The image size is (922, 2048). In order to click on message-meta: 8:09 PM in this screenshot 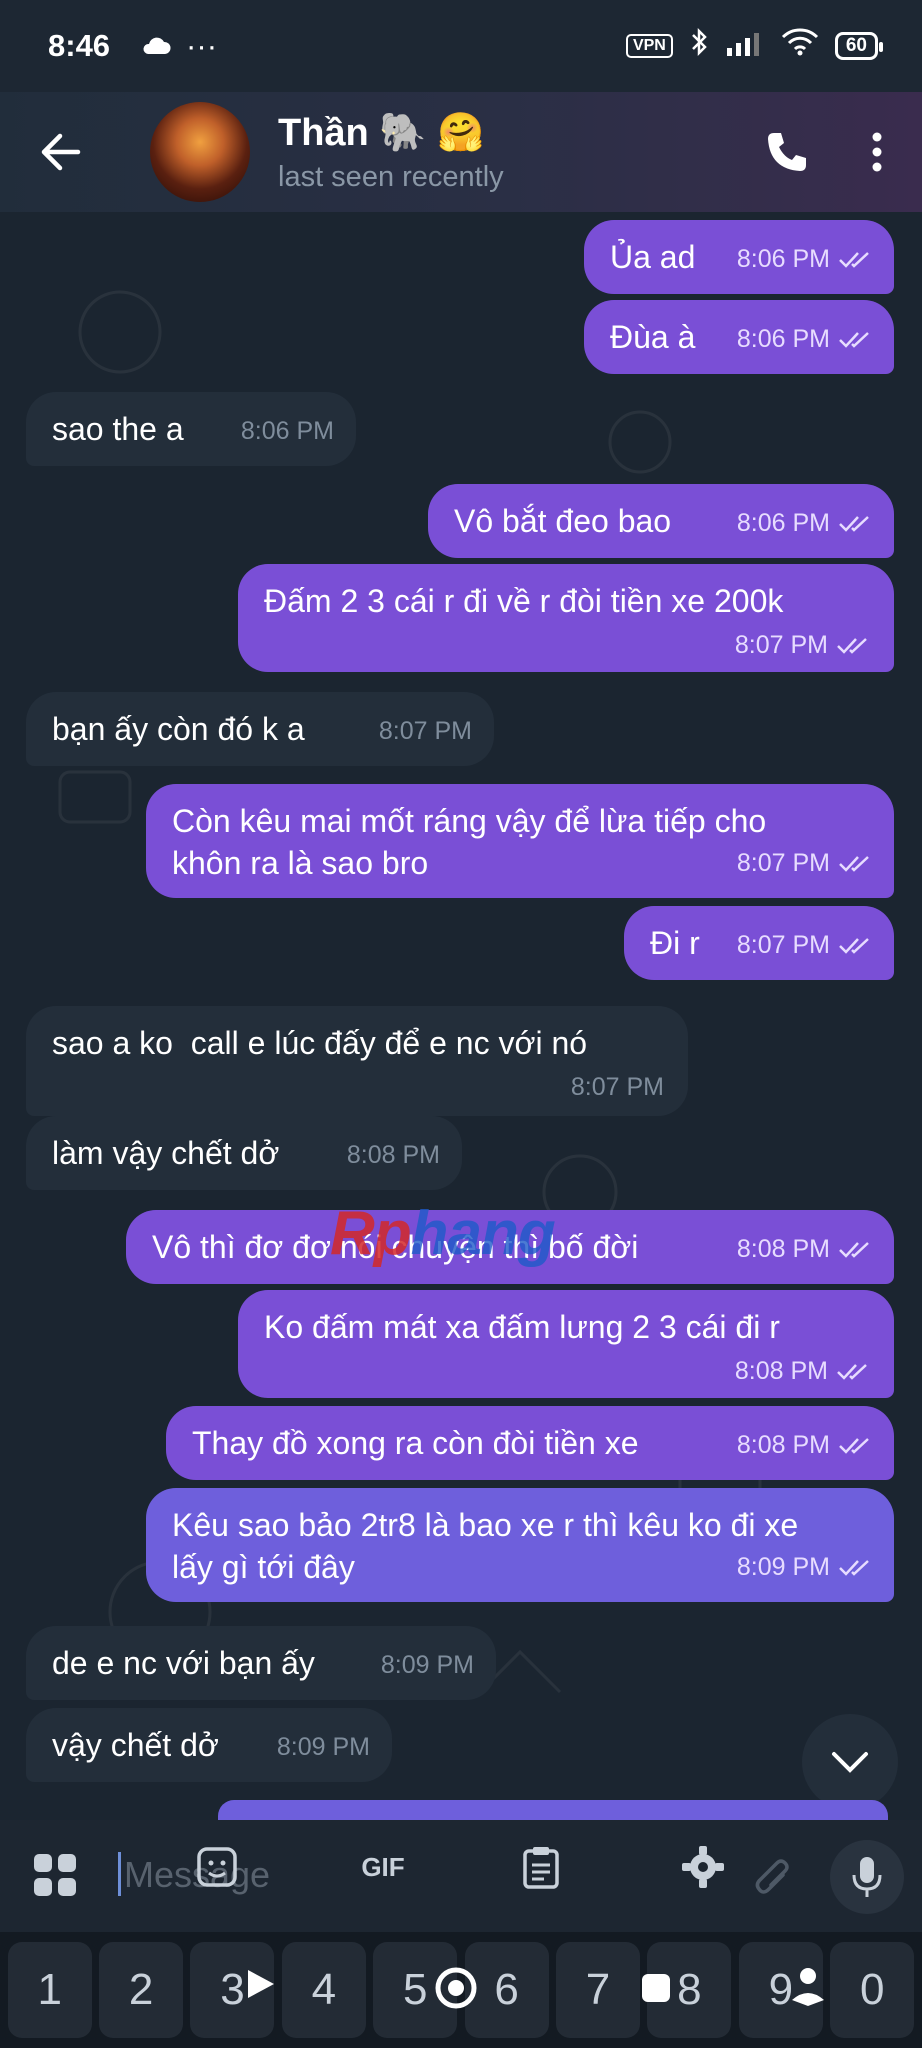, I will do `click(804, 1567)`.